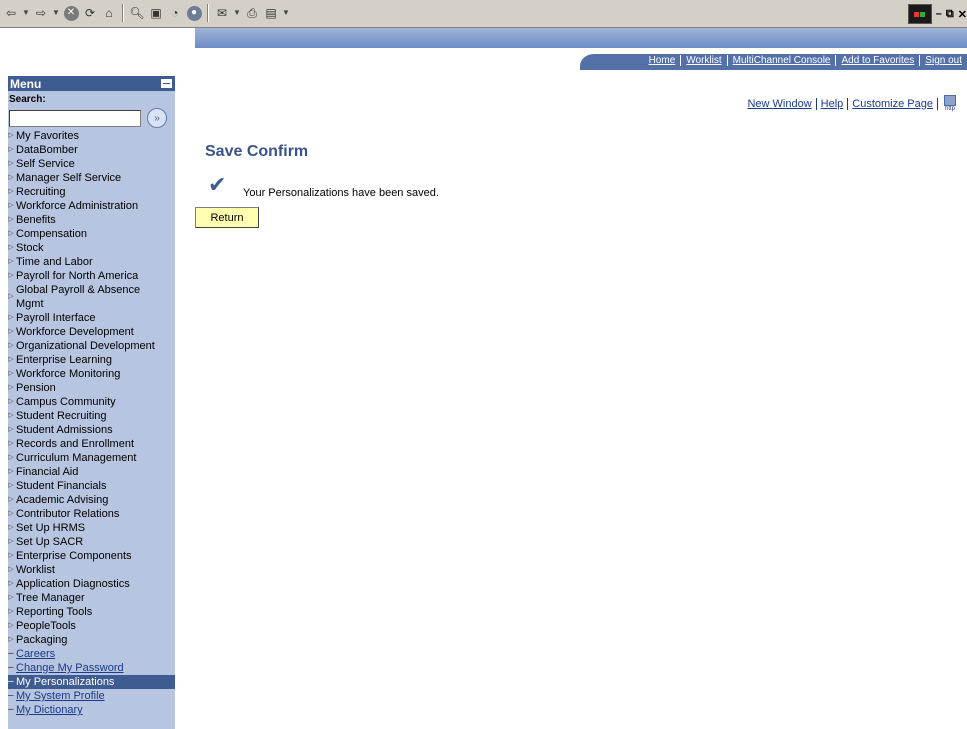 The height and width of the screenshot is (729, 967). What do you see at coordinates (91, 444) in the screenshot?
I see `menu-item-records-and-enrollment: ▷ Records and Enrollment` at bounding box center [91, 444].